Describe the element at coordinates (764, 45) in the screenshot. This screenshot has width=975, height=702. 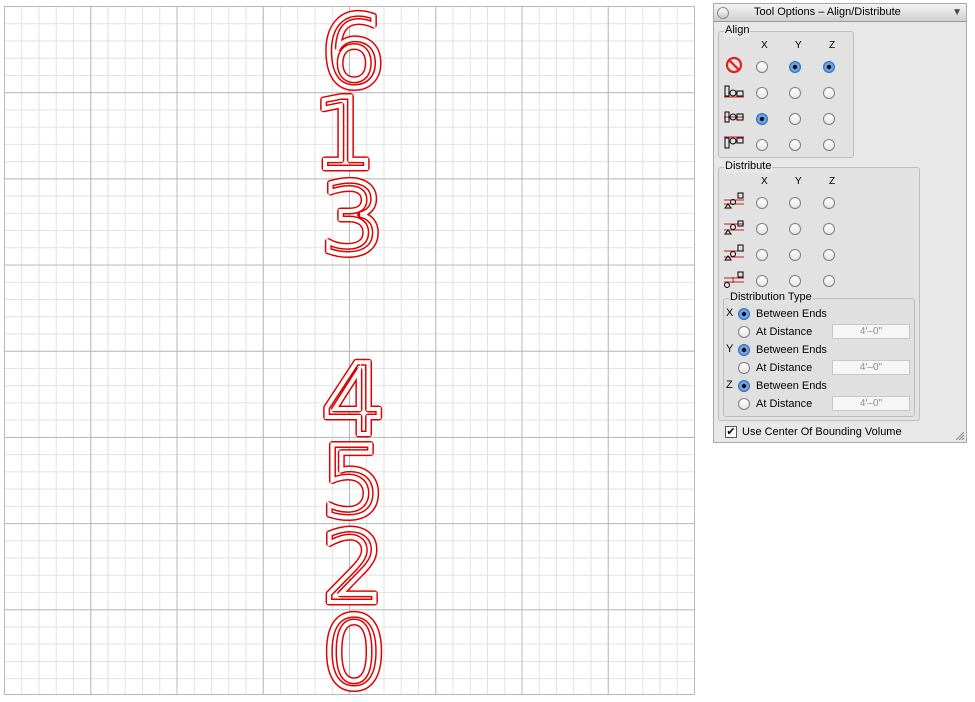
I see `align-col-x: X` at that location.